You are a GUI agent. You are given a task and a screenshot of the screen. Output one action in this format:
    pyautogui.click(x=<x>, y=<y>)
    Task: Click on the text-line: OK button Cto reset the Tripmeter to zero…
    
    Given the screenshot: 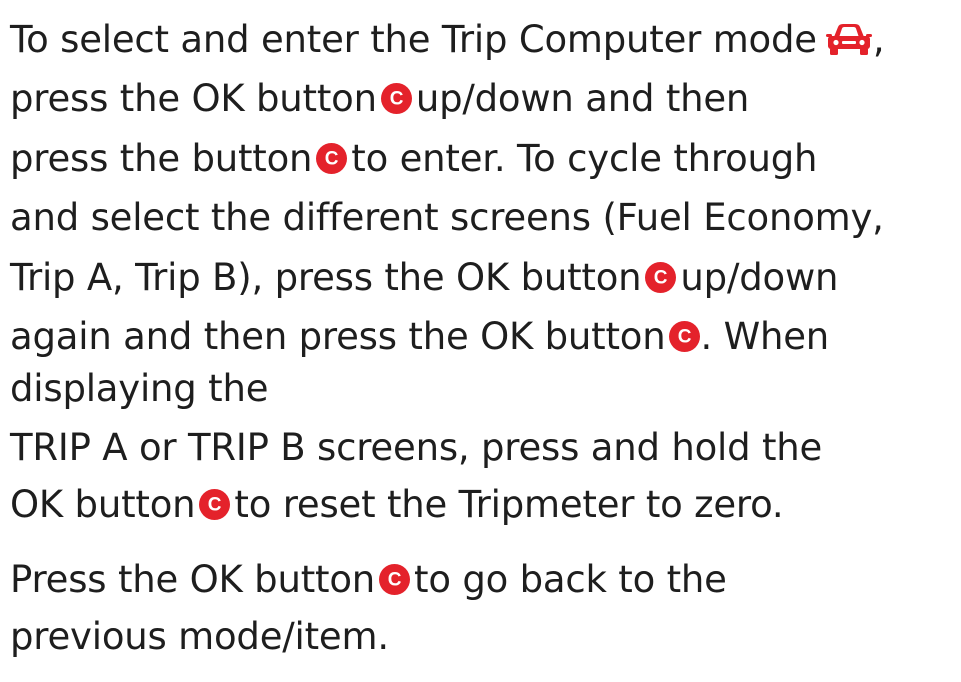 What is the action you would take?
    pyautogui.click(x=397, y=504)
    